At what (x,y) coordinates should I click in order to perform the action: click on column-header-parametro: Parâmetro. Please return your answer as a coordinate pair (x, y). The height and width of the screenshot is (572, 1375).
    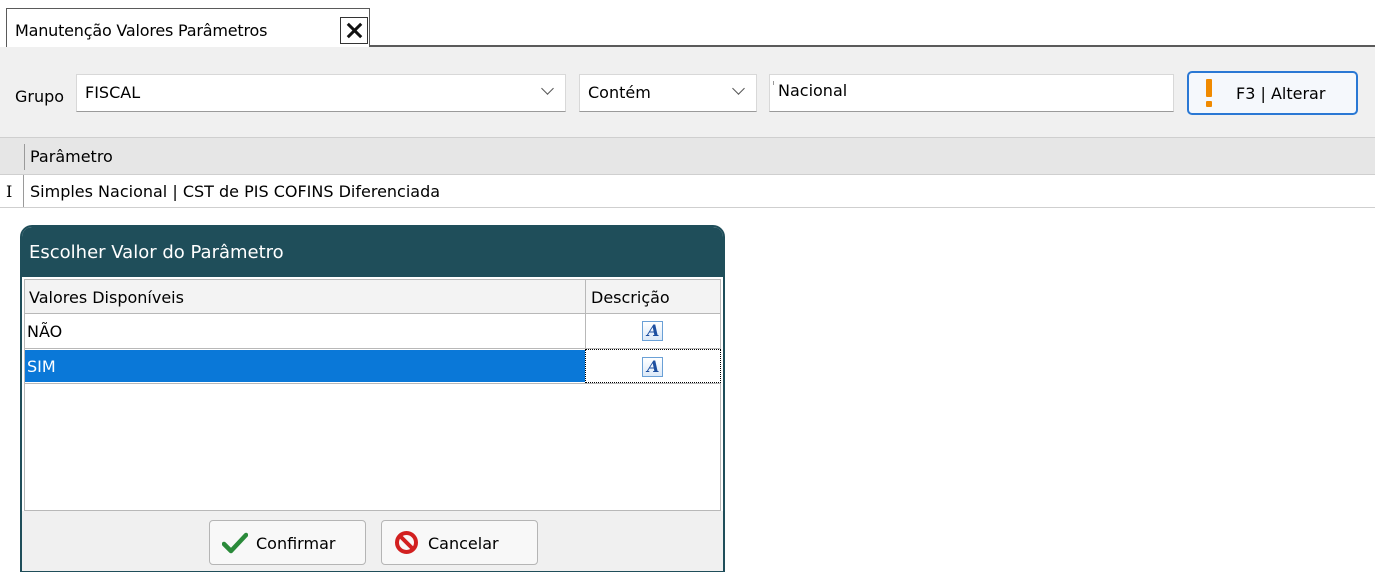
    Looking at the image, I should click on (71, 156).